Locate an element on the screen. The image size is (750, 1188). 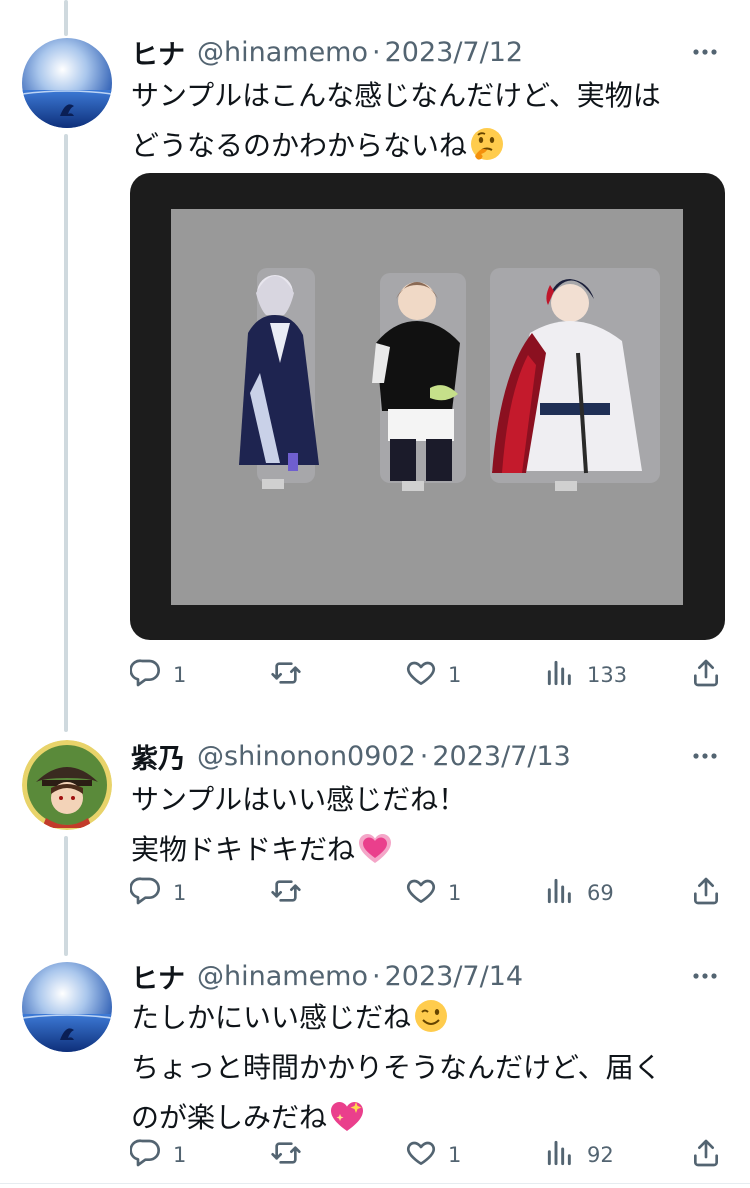
tweet-text-line: たしかにいい感じだね is located at coordinates (271, 1017).